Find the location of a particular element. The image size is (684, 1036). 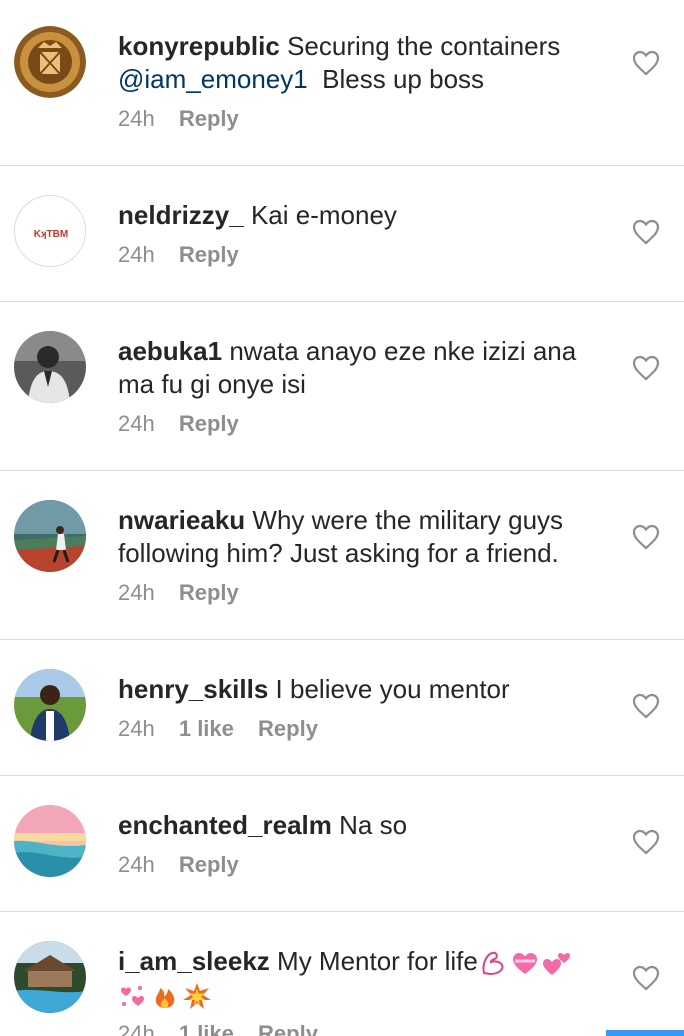

comment-text: neldrizzy_ Kai e-money is located at coordinates (363, 215).